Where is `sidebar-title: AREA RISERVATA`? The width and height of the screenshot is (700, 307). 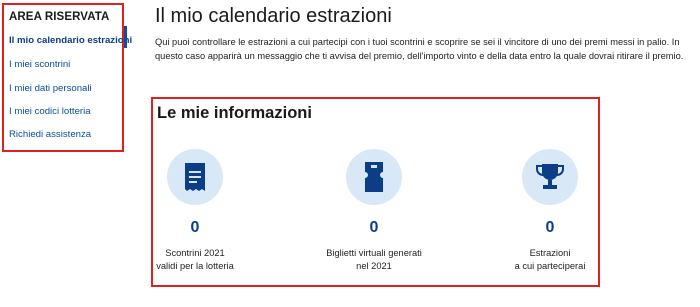
sidebar-title: AREA RISERVATA is located at coordinates (59, 17).